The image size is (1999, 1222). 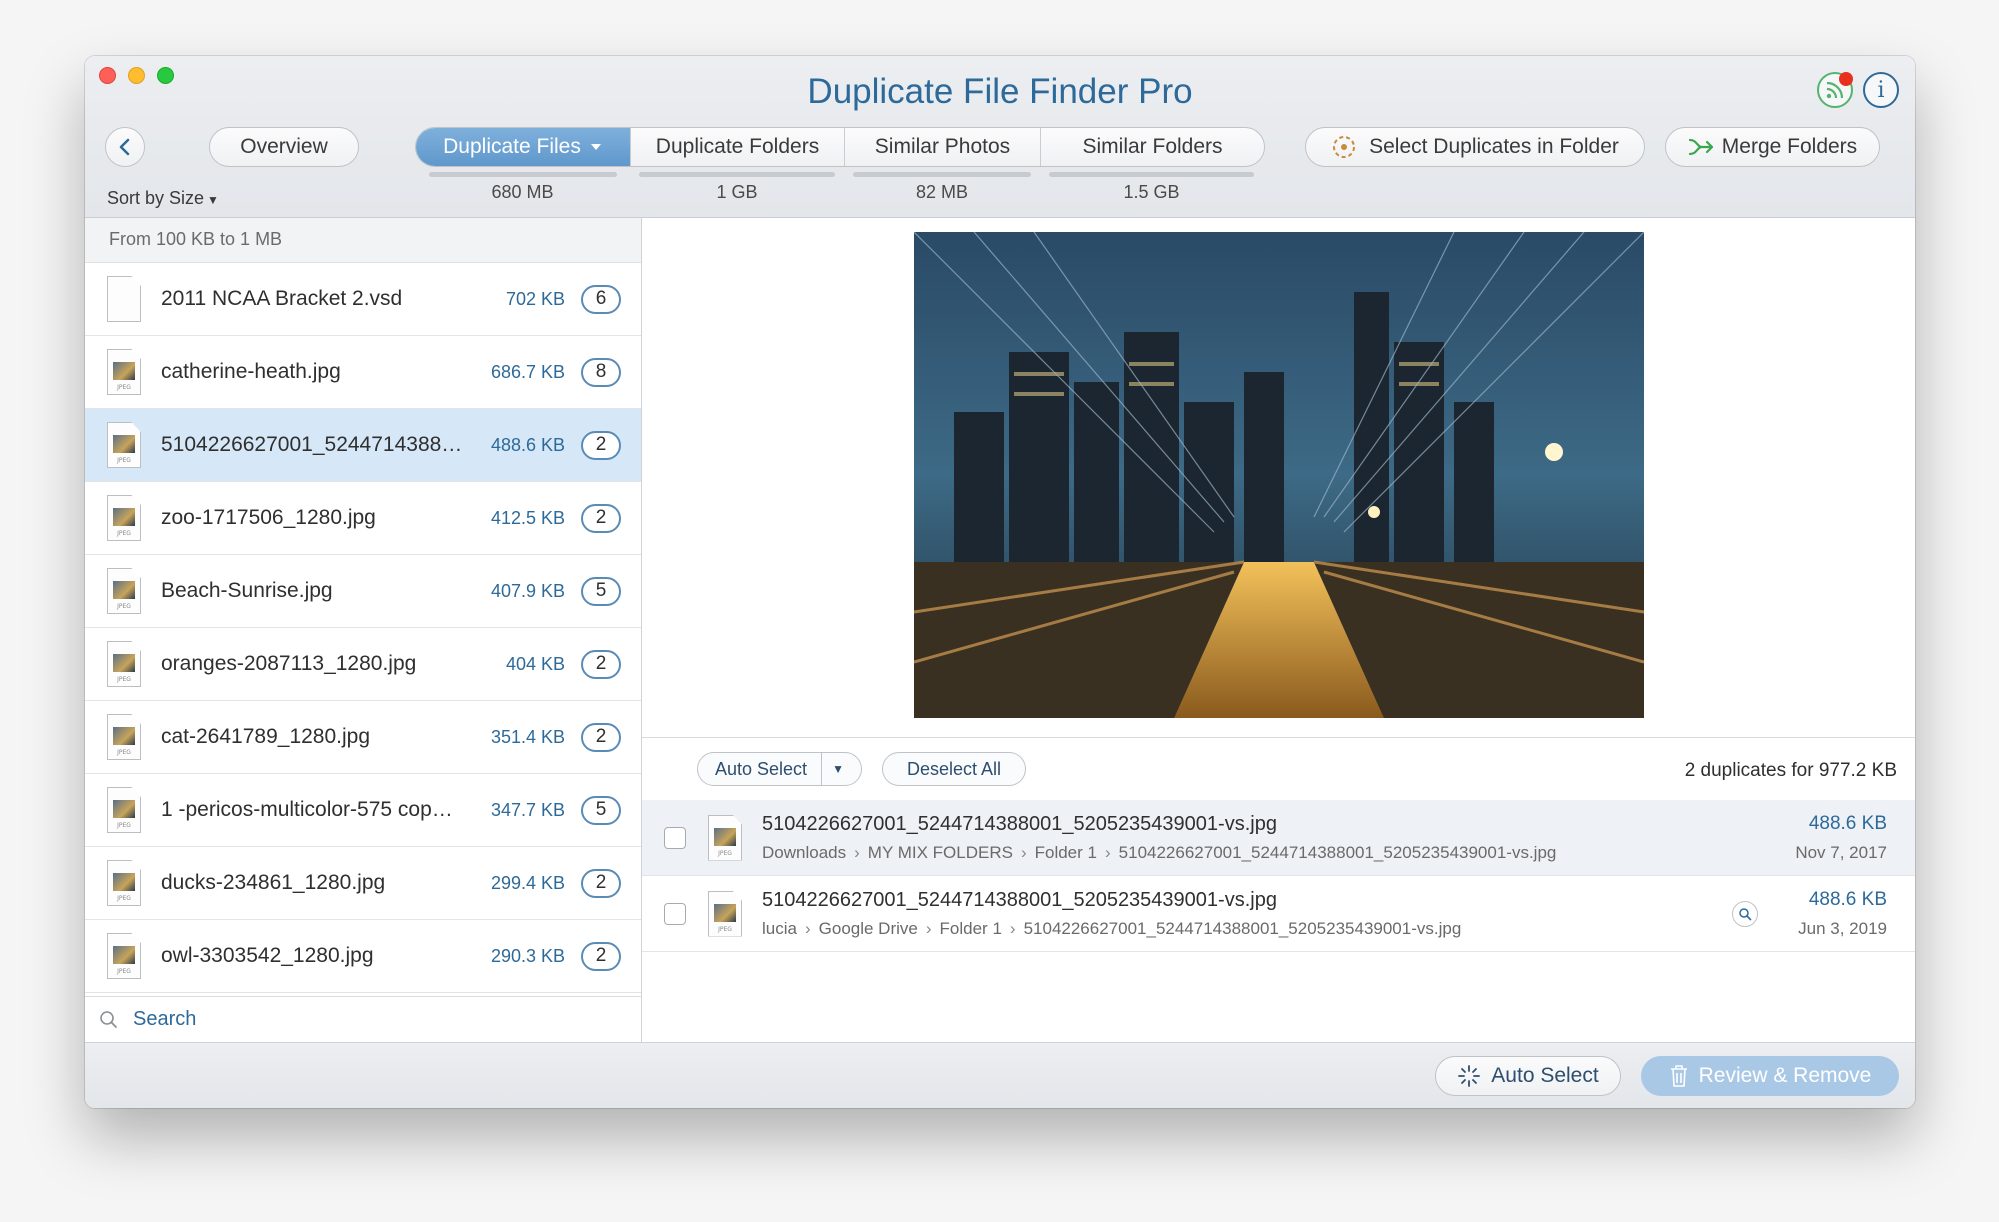 What do you see at coordinates (289, 663) in the screenshot?
I see `file-name: oranges-2087113_1280.jpg` at bounding box center [289, 663].